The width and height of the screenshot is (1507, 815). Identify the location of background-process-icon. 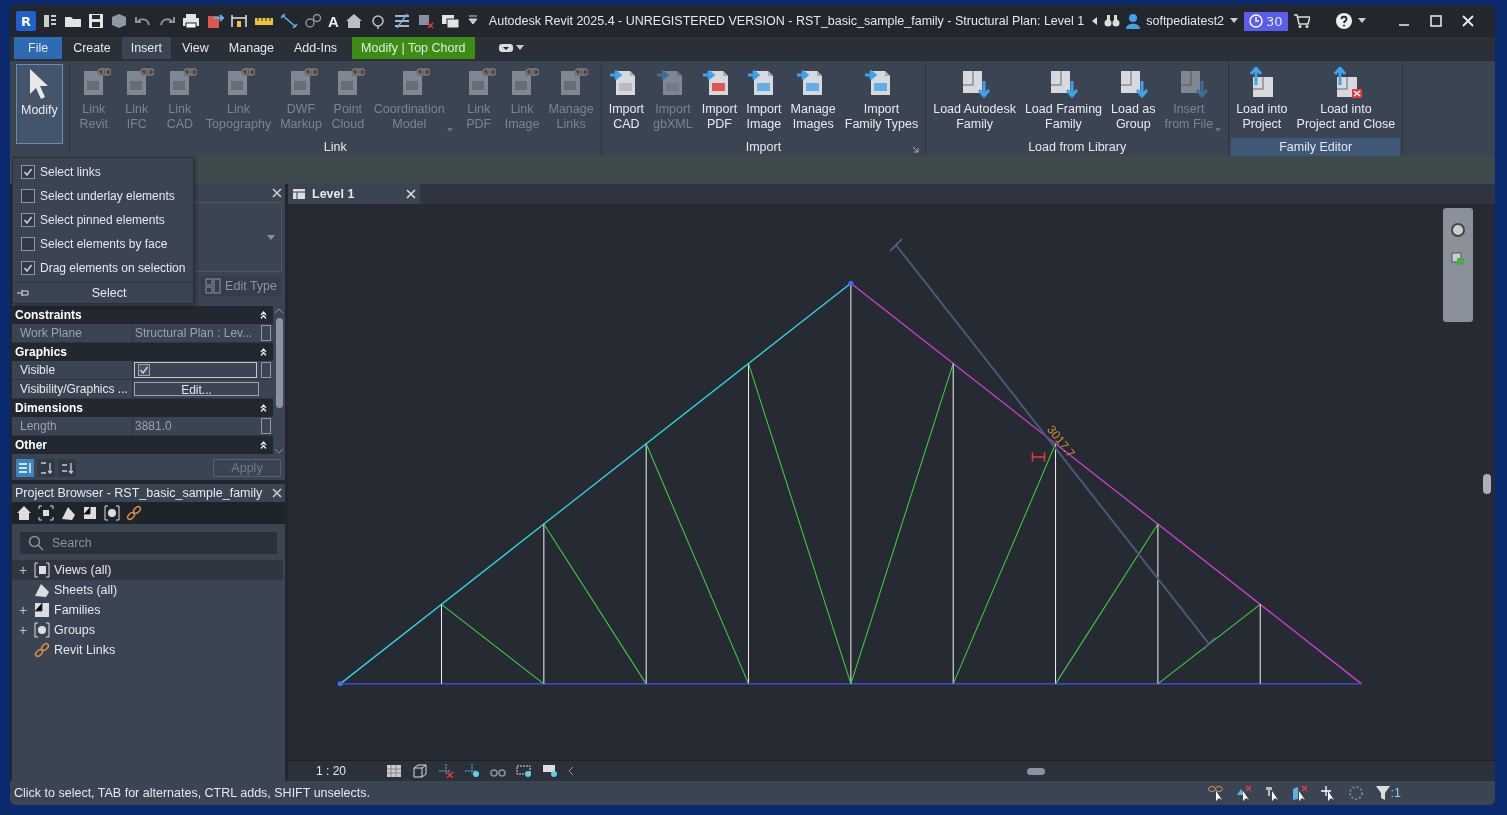
(1355, 793).